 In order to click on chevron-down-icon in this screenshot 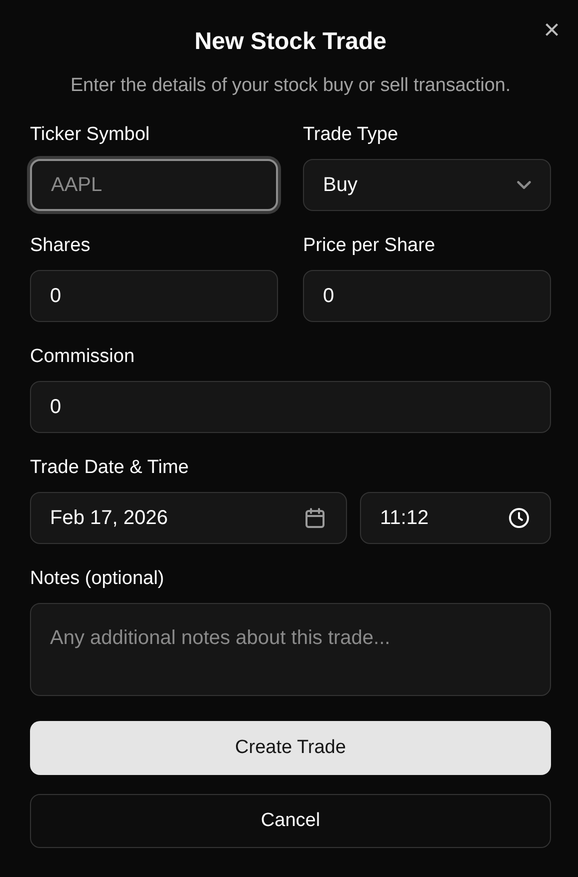, I will do `click(524, 185)`.